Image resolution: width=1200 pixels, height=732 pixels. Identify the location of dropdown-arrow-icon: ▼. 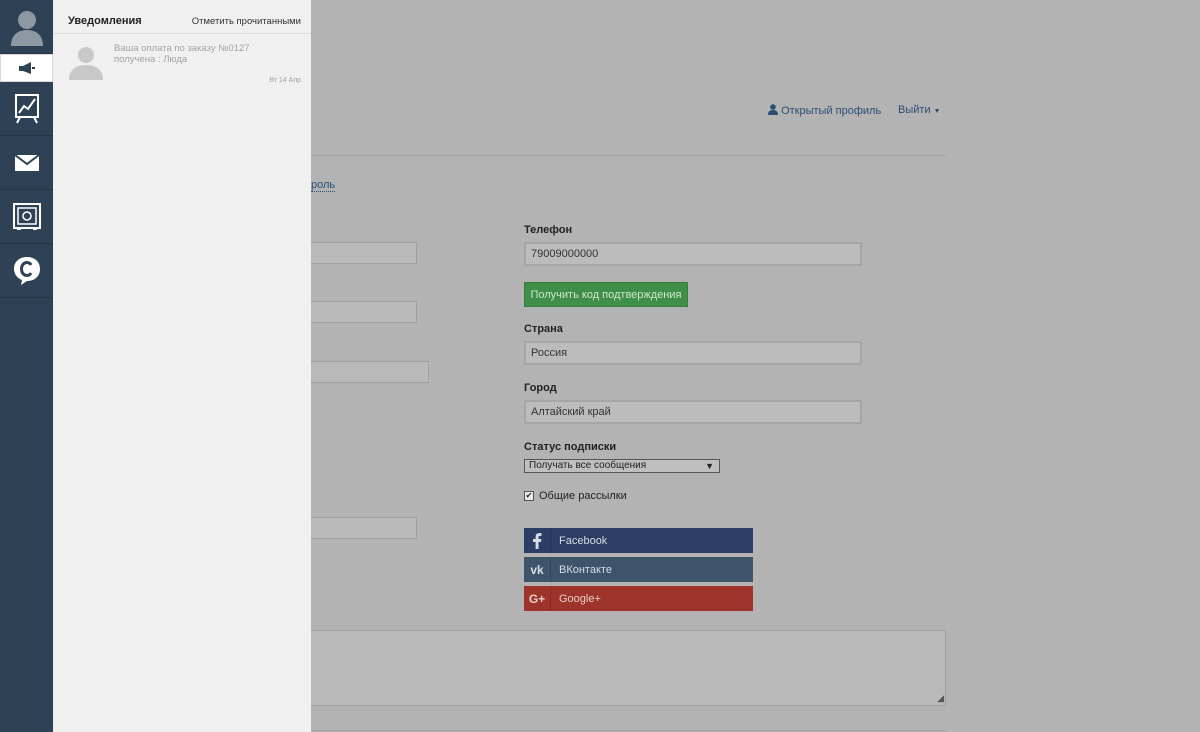
(709, 466).